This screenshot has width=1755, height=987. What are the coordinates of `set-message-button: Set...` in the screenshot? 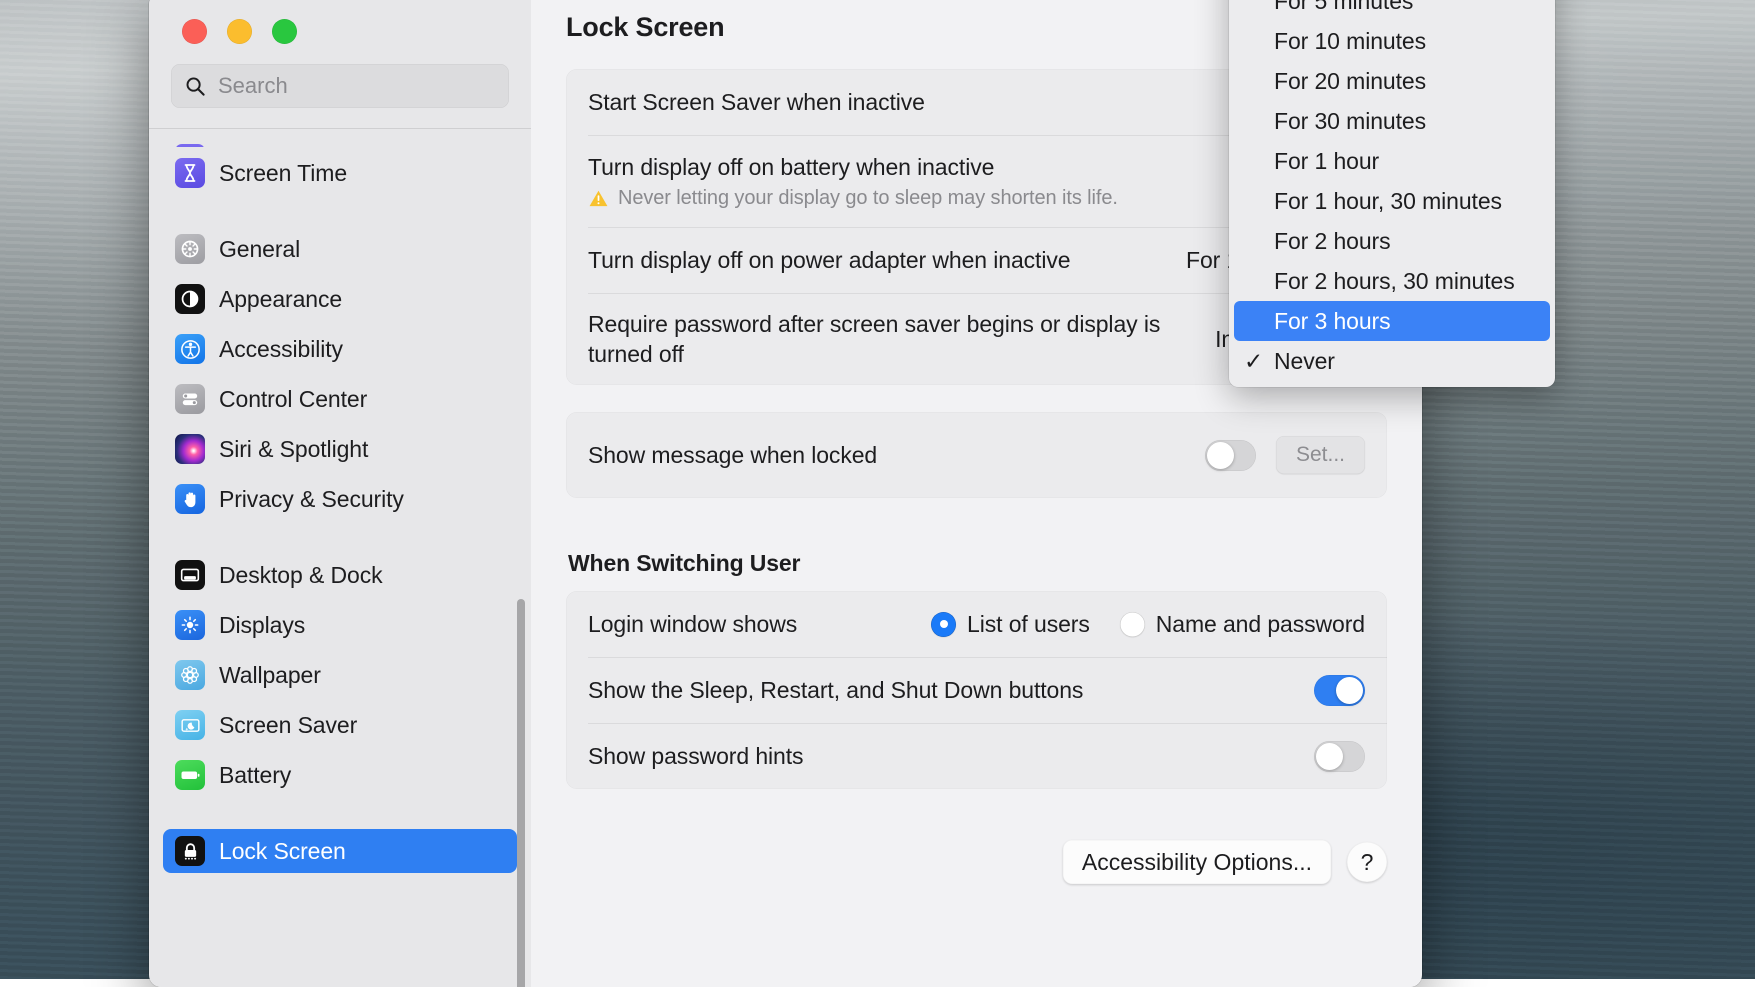 It's located at (1320, 455).